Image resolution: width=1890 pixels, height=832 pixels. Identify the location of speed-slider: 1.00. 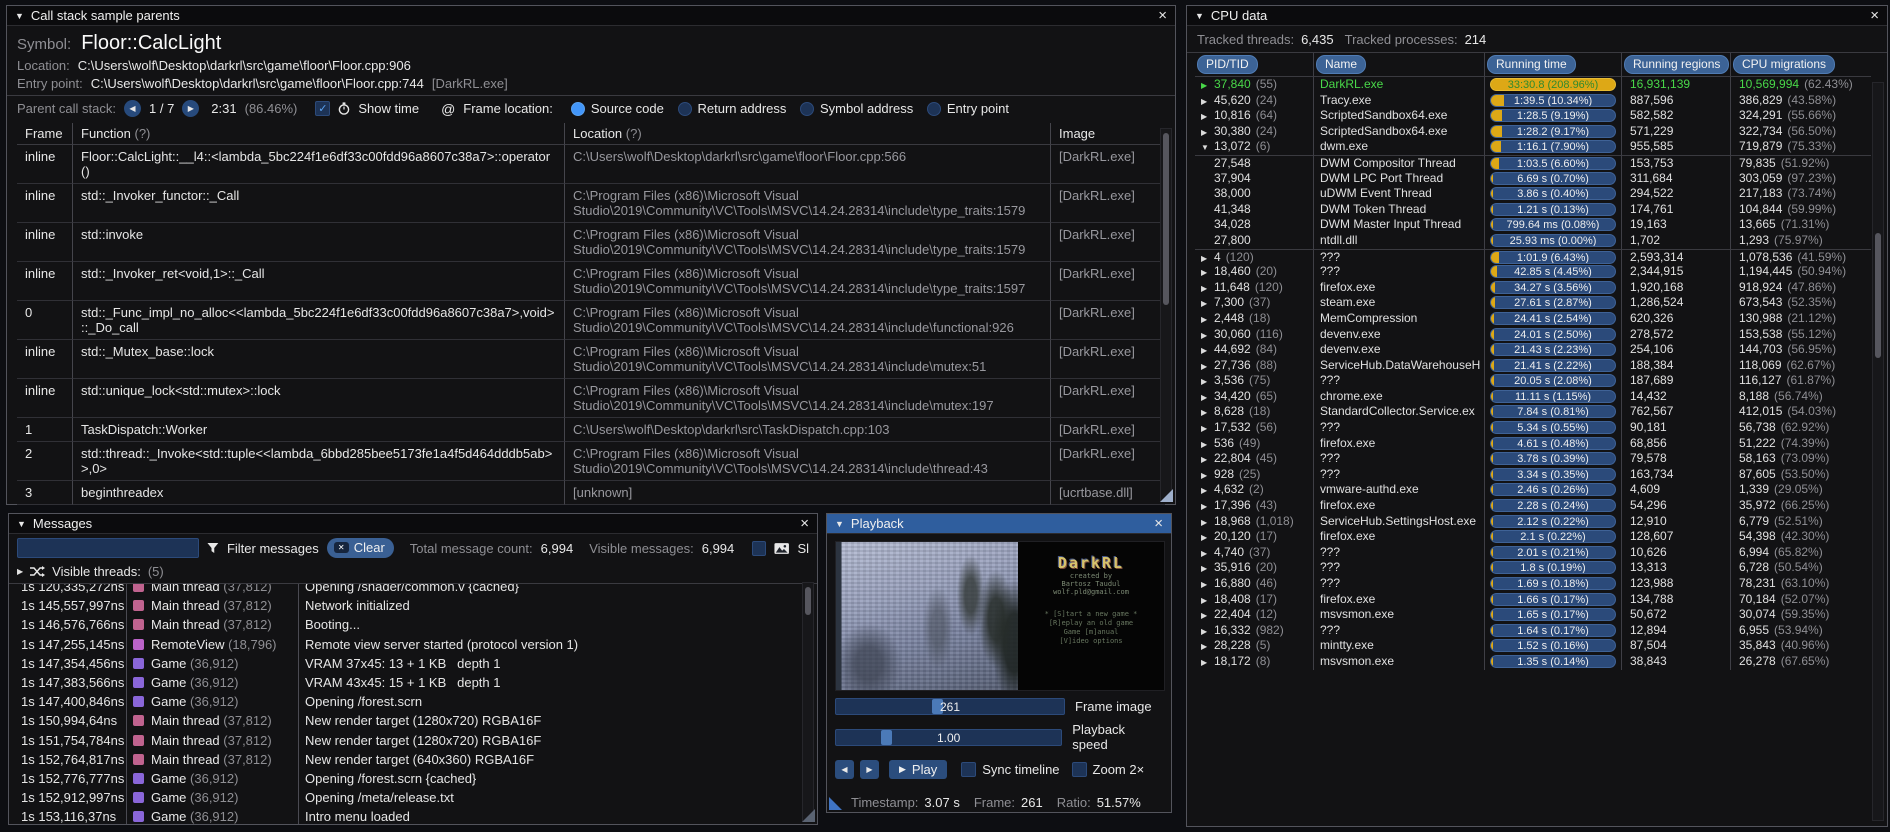
(949, 737).